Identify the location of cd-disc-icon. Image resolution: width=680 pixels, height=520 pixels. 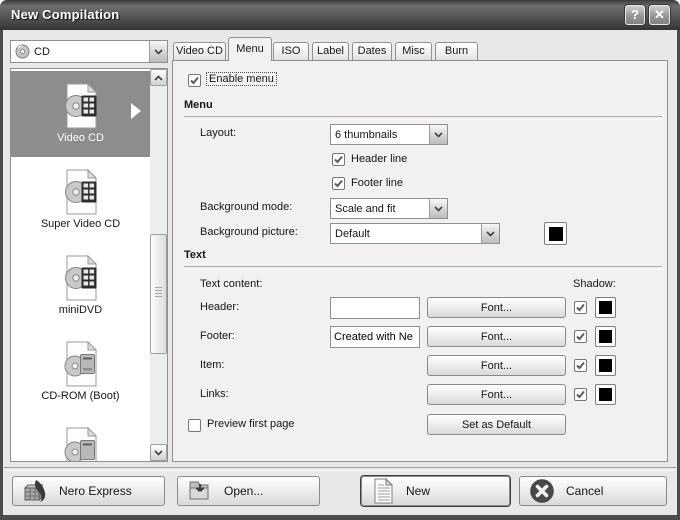
(22, 51).